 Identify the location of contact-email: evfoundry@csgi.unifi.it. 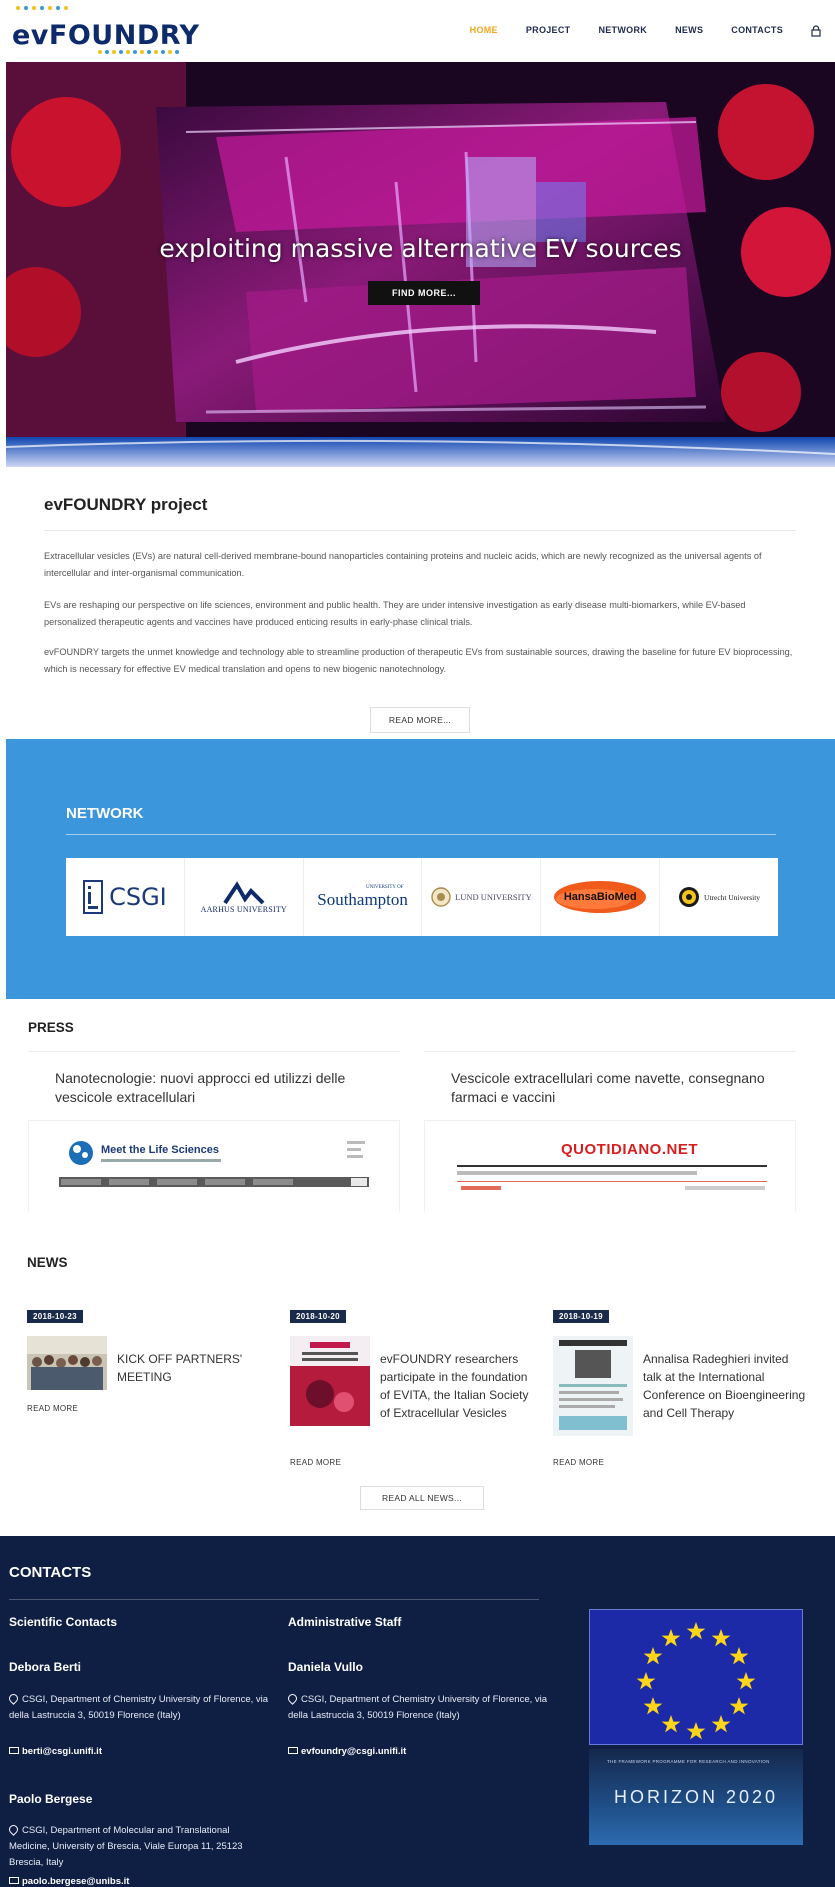
(347, 1751).